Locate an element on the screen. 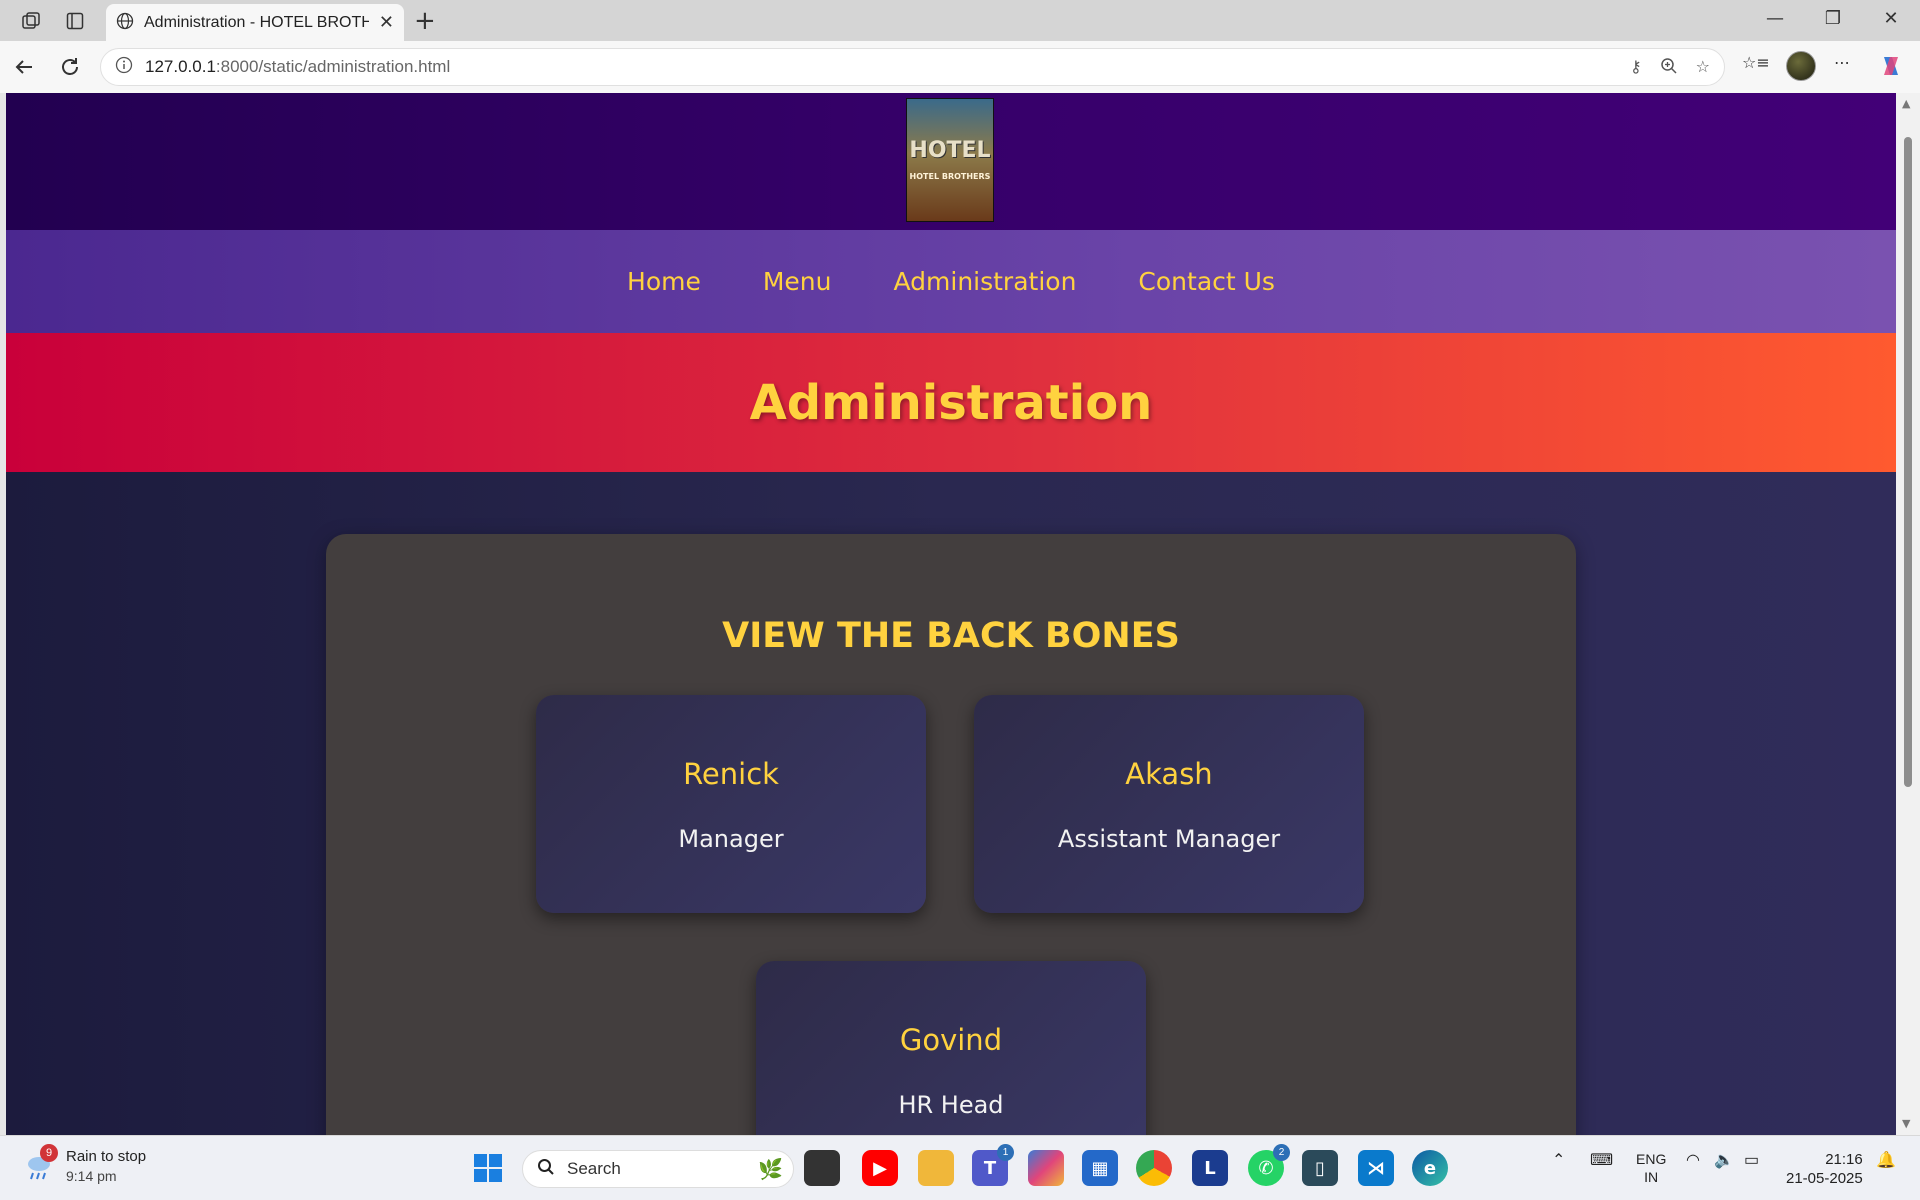  page-banner: Administration is located at coordinates (951, 402).